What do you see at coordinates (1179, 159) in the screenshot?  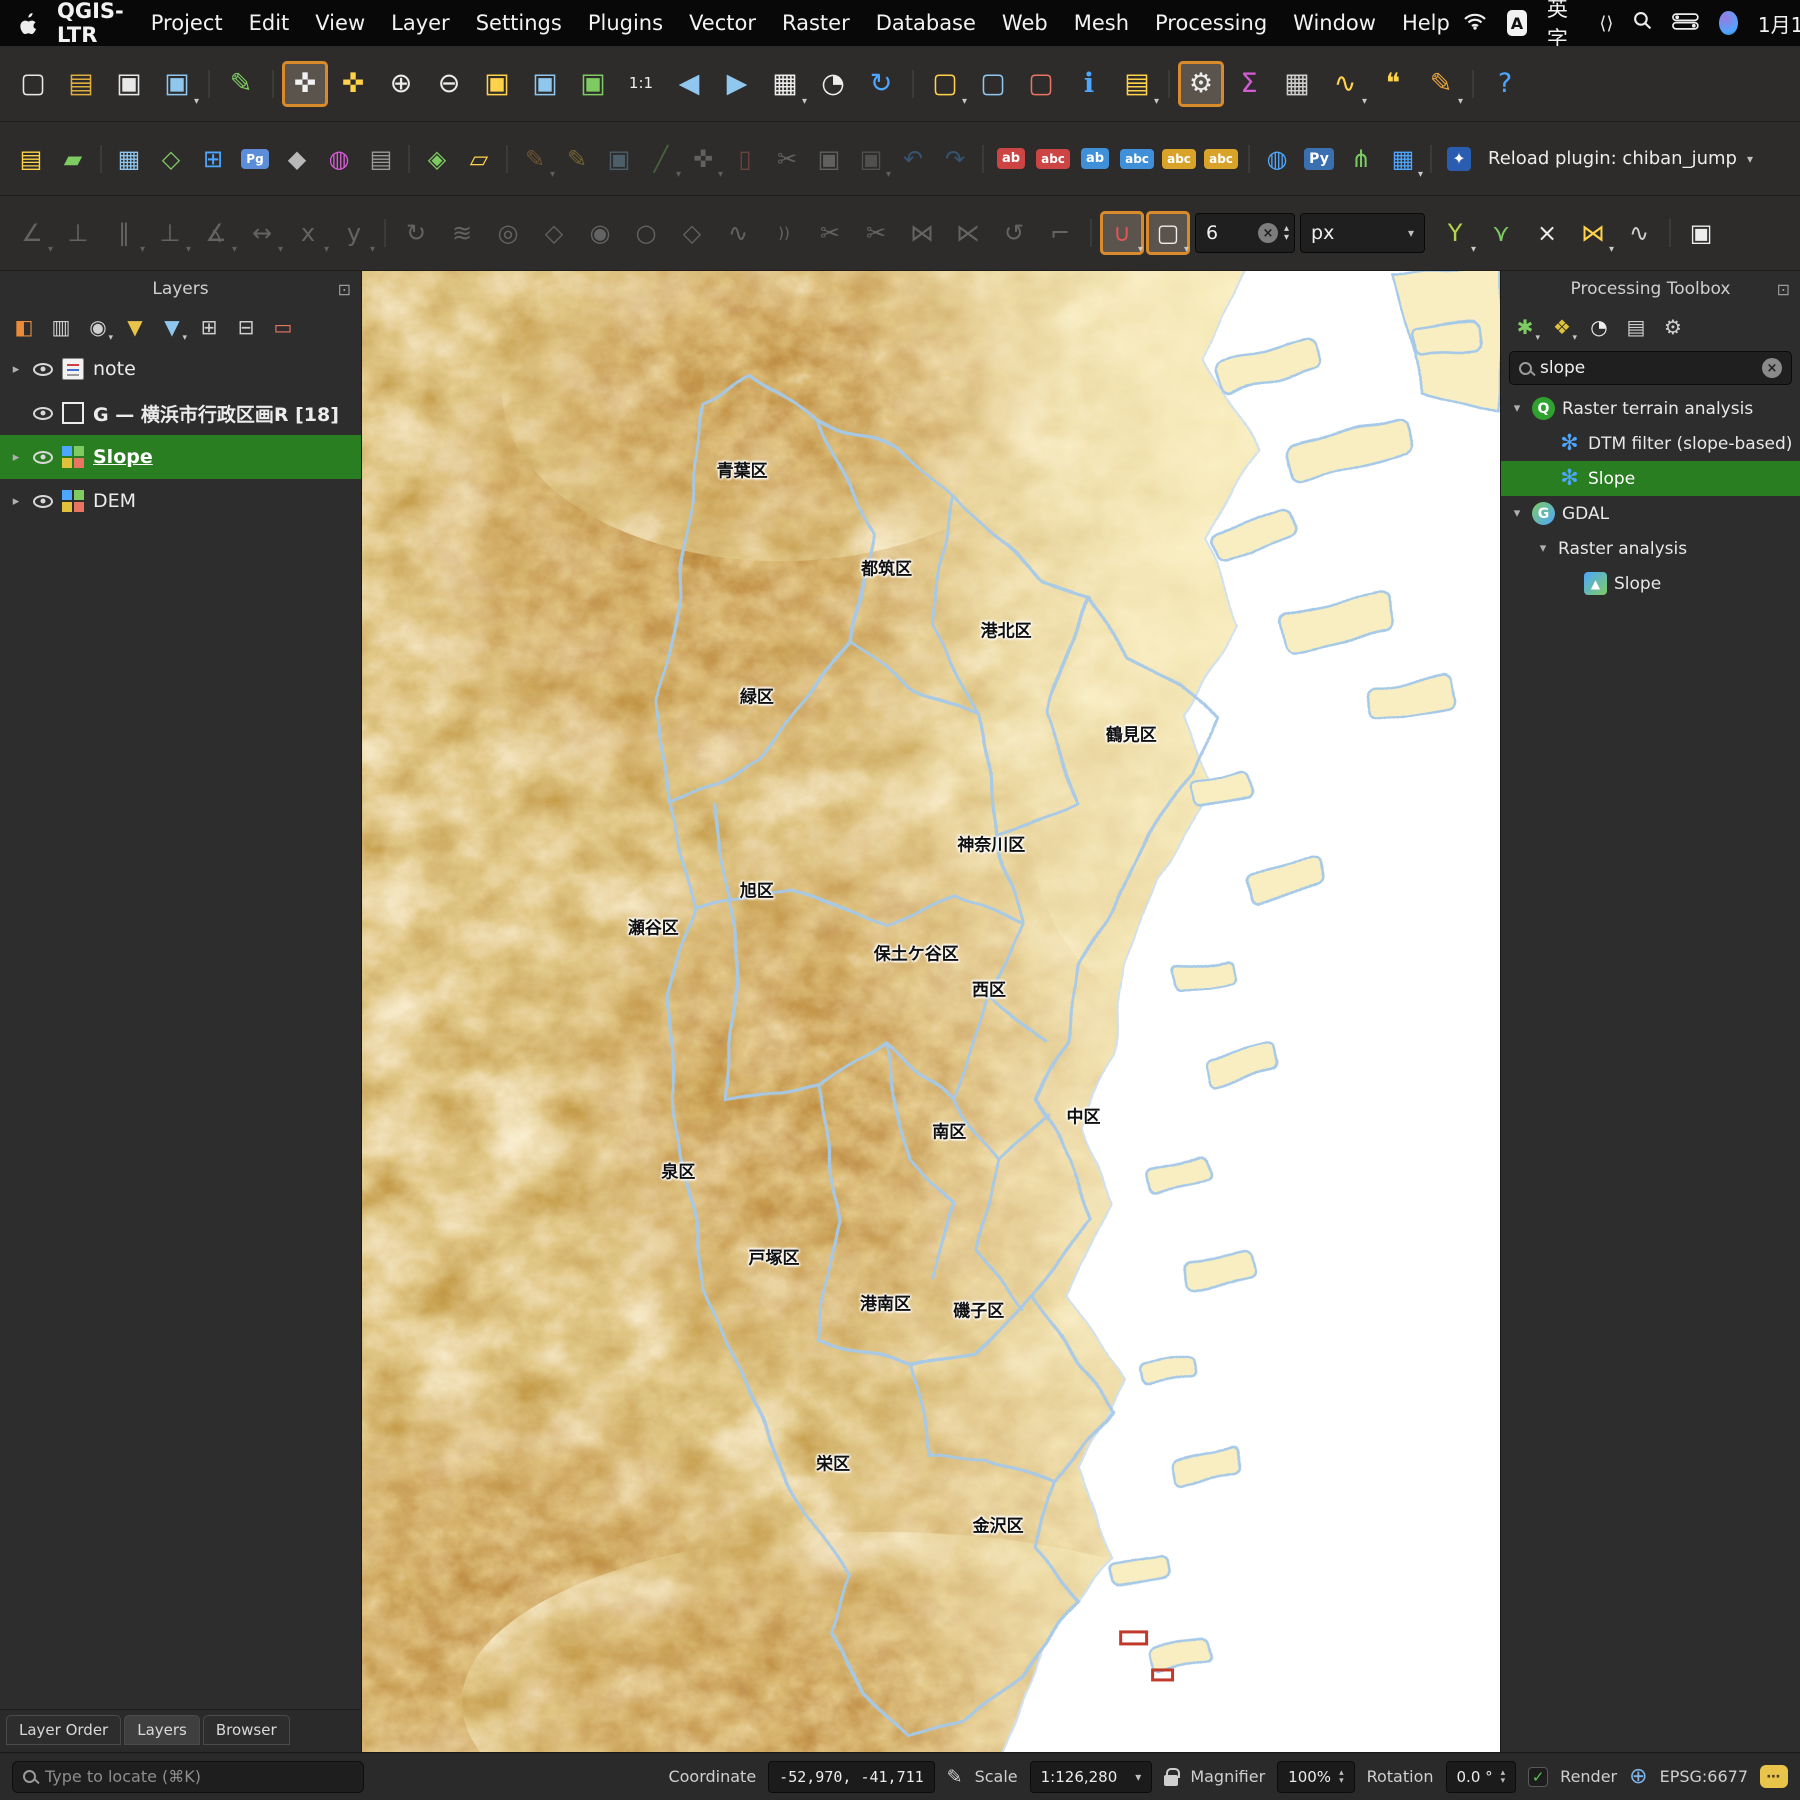 I see `label-change-button: abc` at bounding box center [1179, 159].